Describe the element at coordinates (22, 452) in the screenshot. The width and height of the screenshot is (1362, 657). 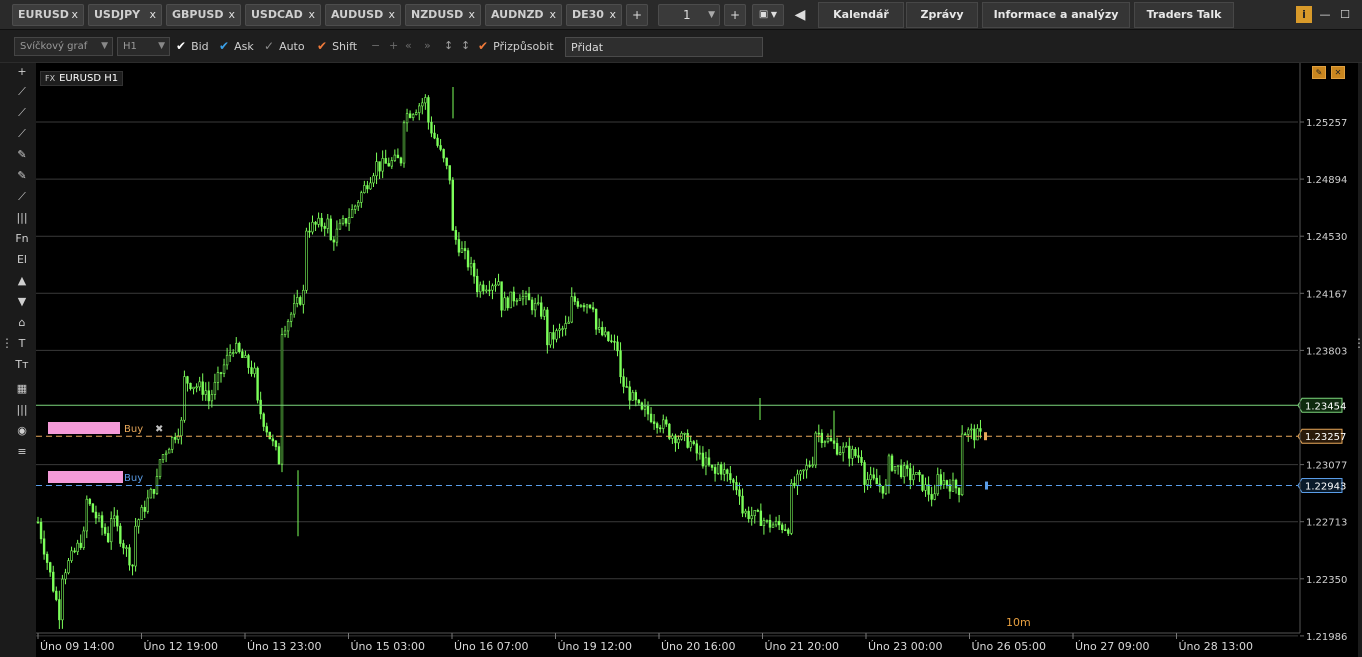
I see `list-icon: ≡` at that location.